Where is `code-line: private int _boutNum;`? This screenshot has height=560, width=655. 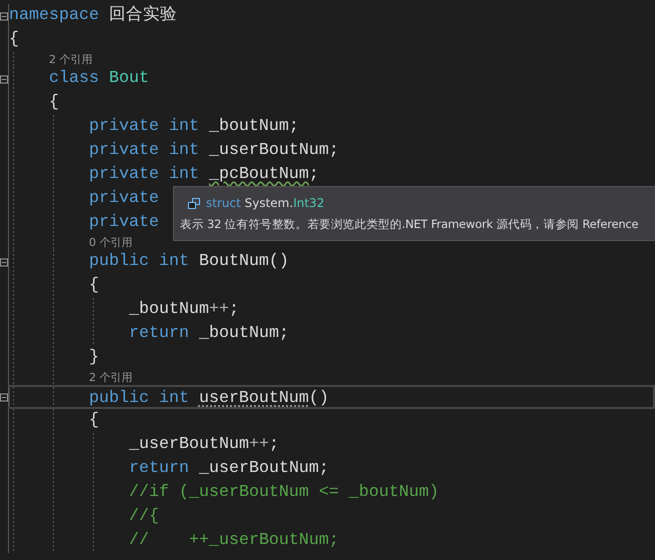
code-line: private int _boutNum; is located at coordinates (194, 127).